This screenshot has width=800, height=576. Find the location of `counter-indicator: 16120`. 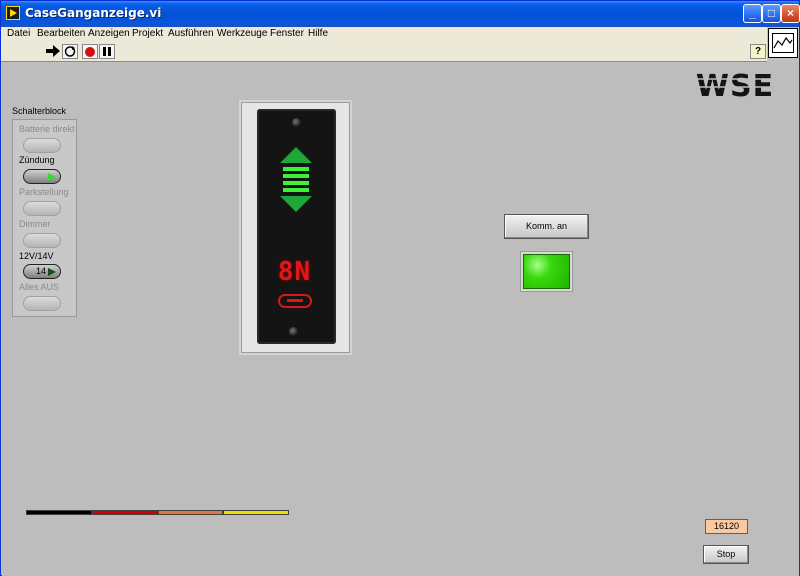

counter-indicator: 16120 is located at coordinates (726, 526).